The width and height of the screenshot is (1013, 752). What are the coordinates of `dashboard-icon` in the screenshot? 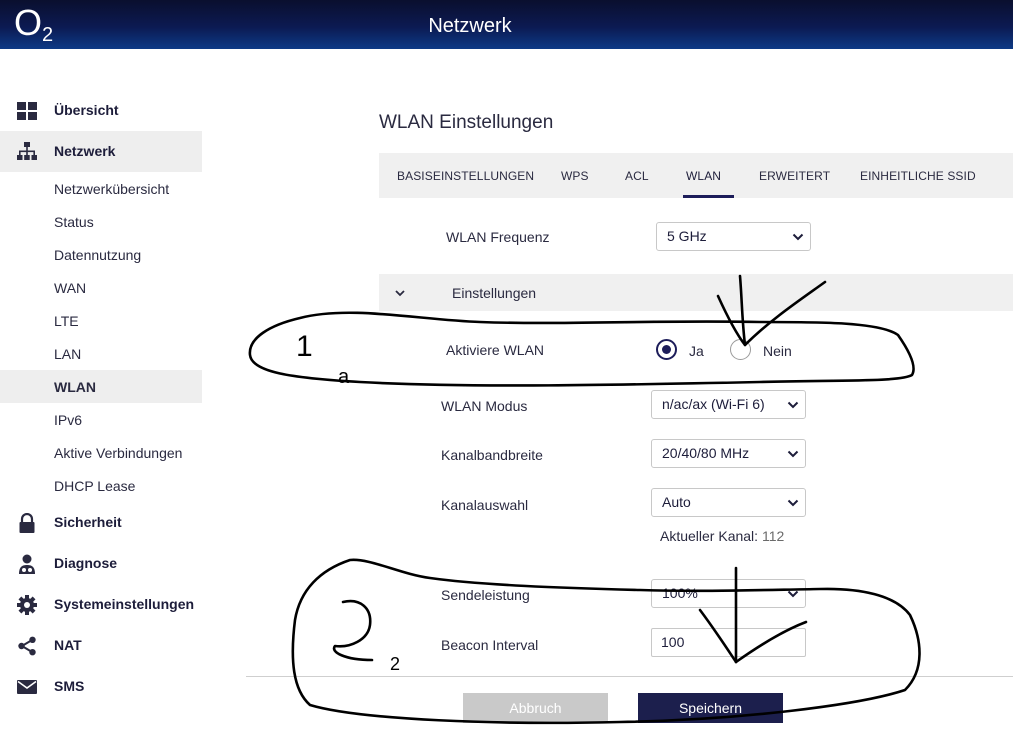 It's located at (27, 111).